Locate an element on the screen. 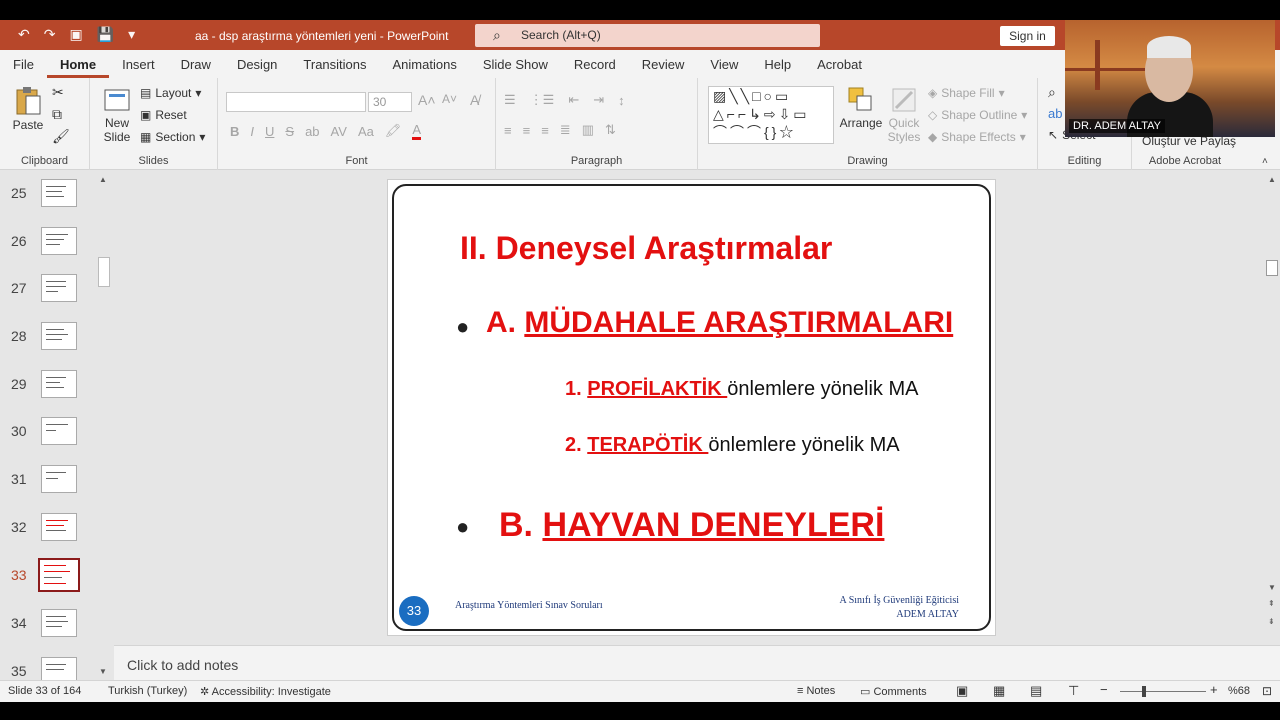 This screenshot has height=720, width=1280. thumbnail-row: 33 is located at coordinates (50, 579).